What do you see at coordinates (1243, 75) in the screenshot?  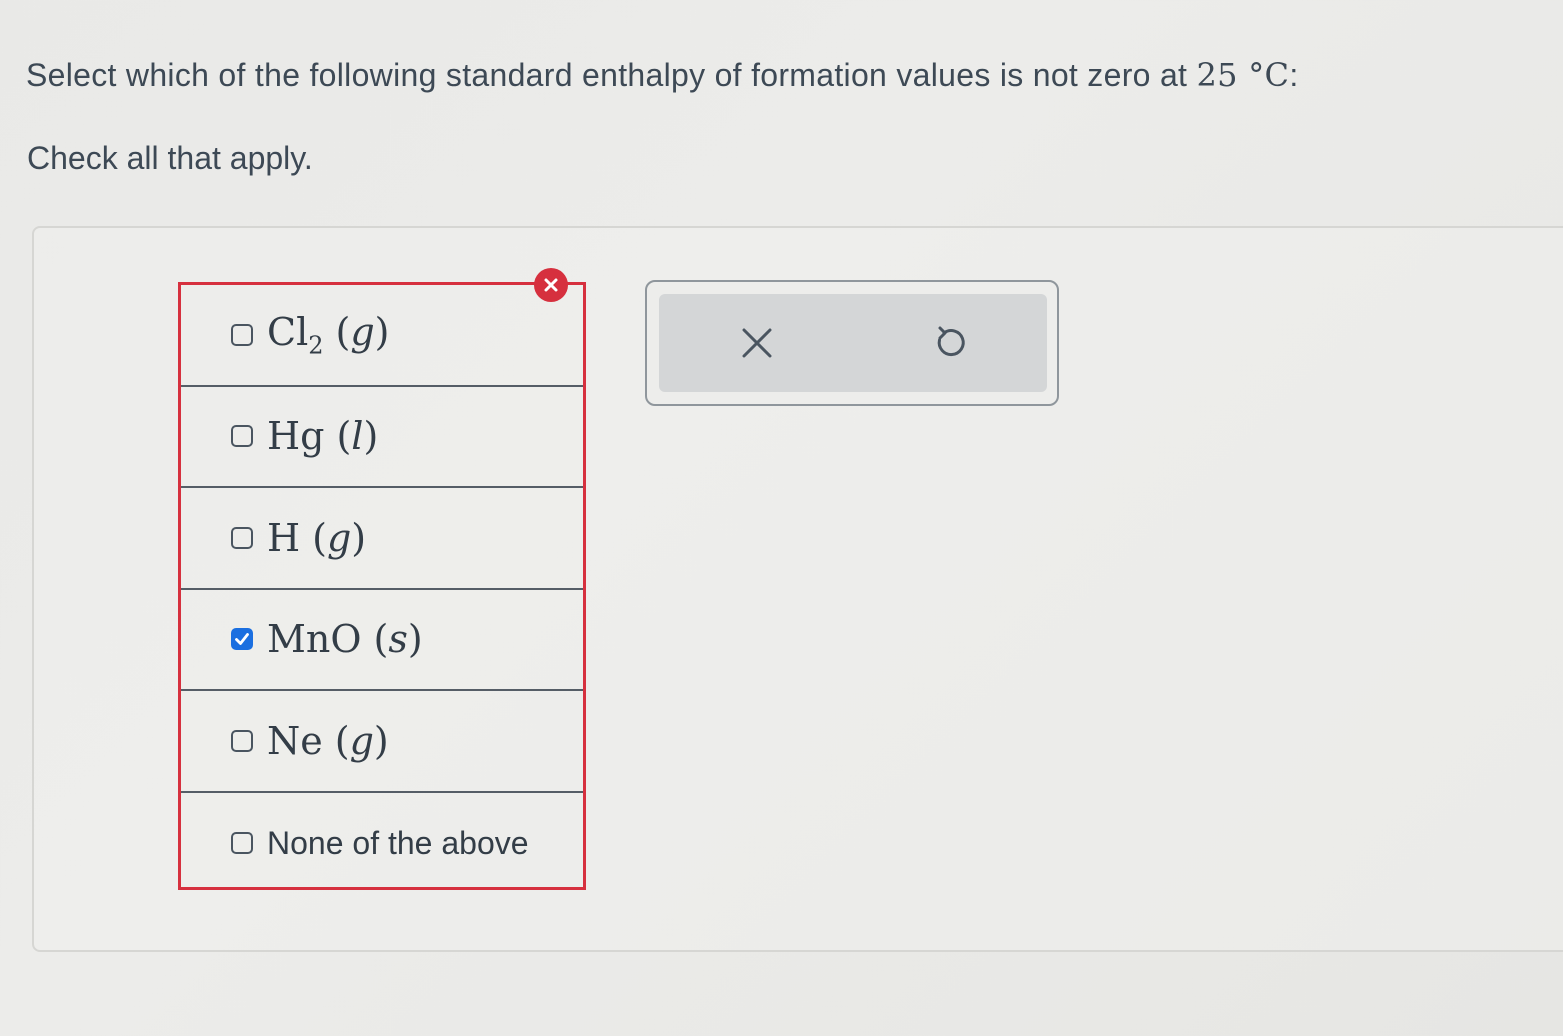 I see `question-temperature: 25 °C` at bounding box center [1243, 75].